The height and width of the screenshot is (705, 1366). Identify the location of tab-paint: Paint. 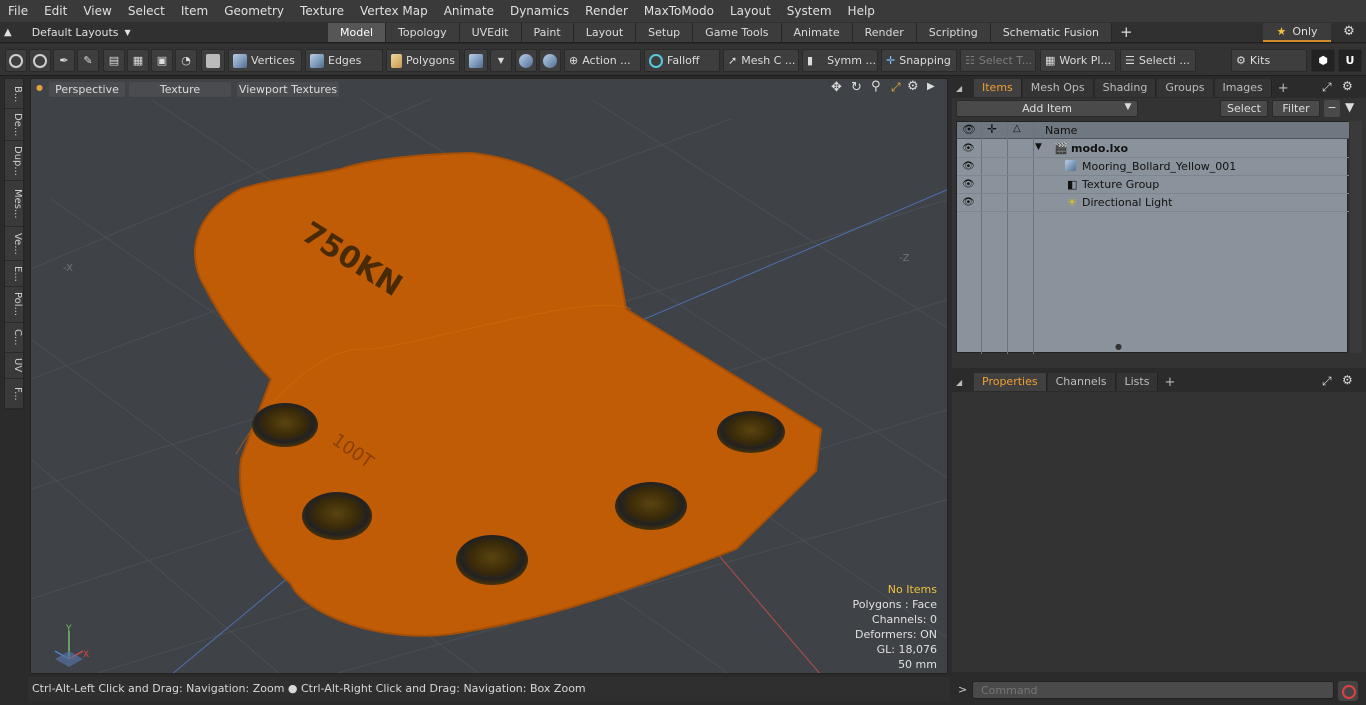
(547, 32).